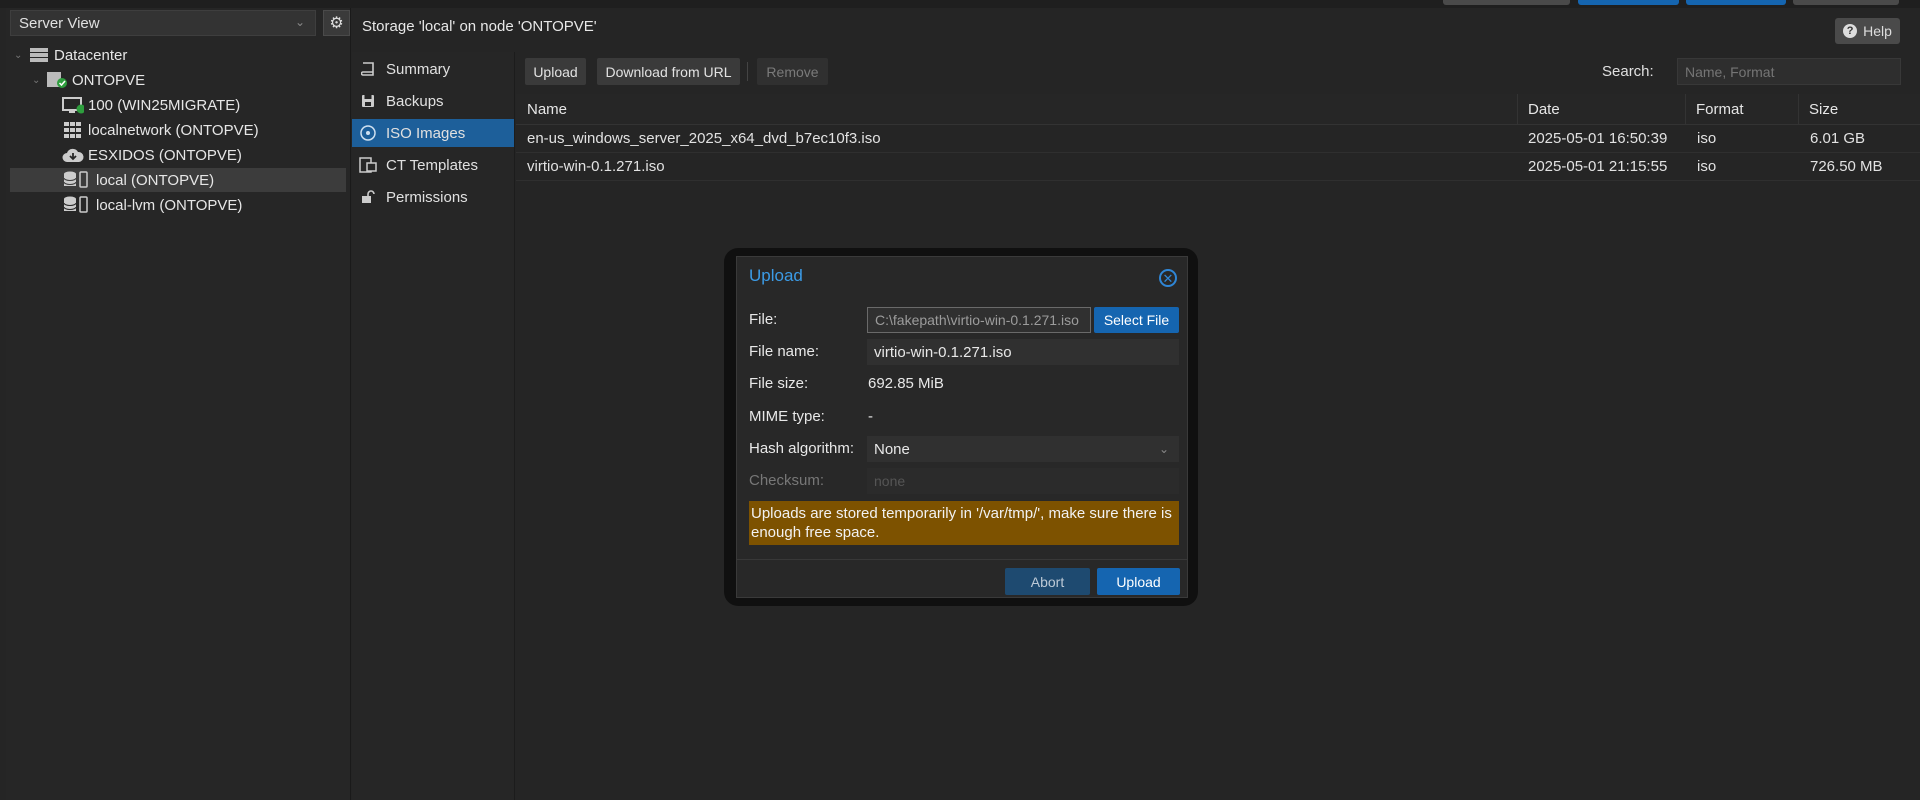 The image size is (1920, 800). I want to click on vm-running-icon, so click(73, 105).